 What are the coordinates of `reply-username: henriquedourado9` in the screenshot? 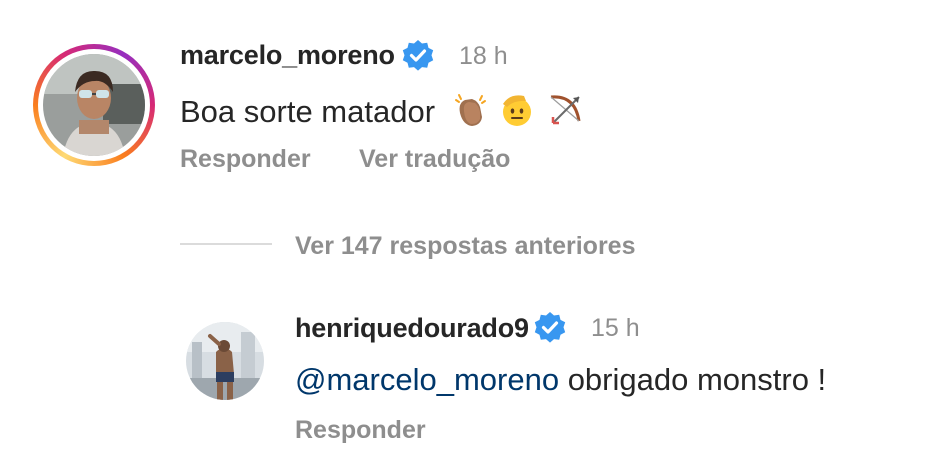 It's located at (412, 328).